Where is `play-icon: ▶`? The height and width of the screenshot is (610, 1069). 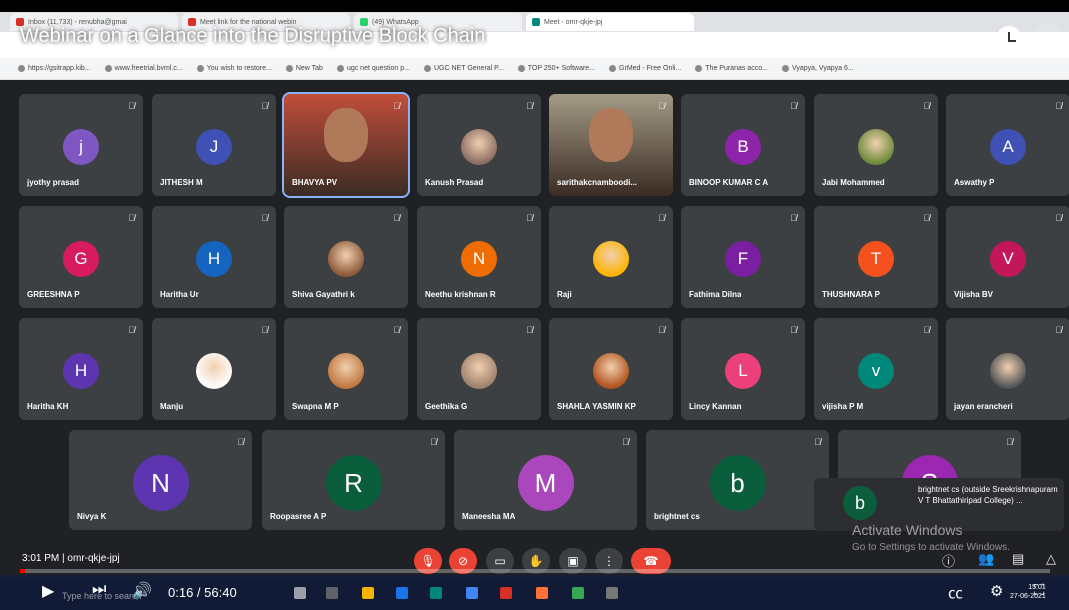
play-icon: ▶ is located at coordinates (48, 591).